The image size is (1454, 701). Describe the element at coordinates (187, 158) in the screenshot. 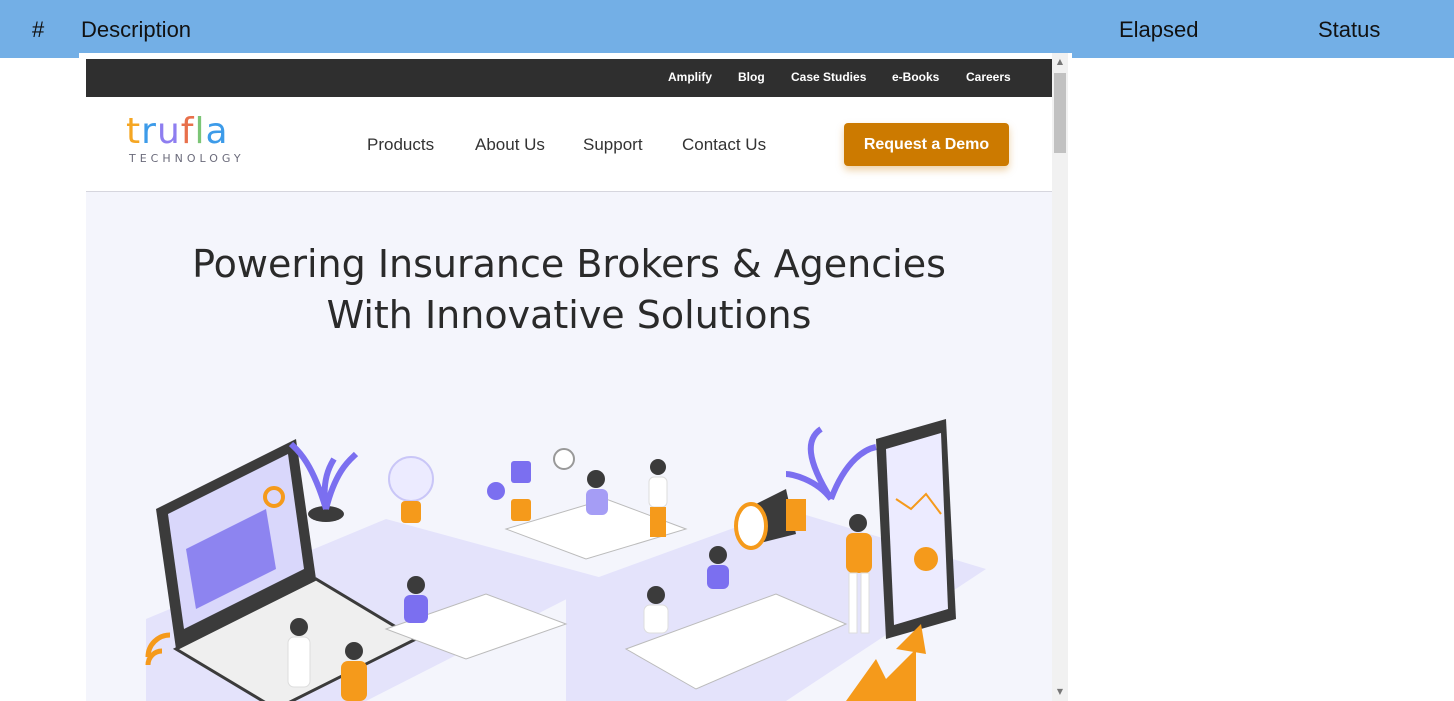

I see `logo-subtitle: TECHNOLOGY` at that location.